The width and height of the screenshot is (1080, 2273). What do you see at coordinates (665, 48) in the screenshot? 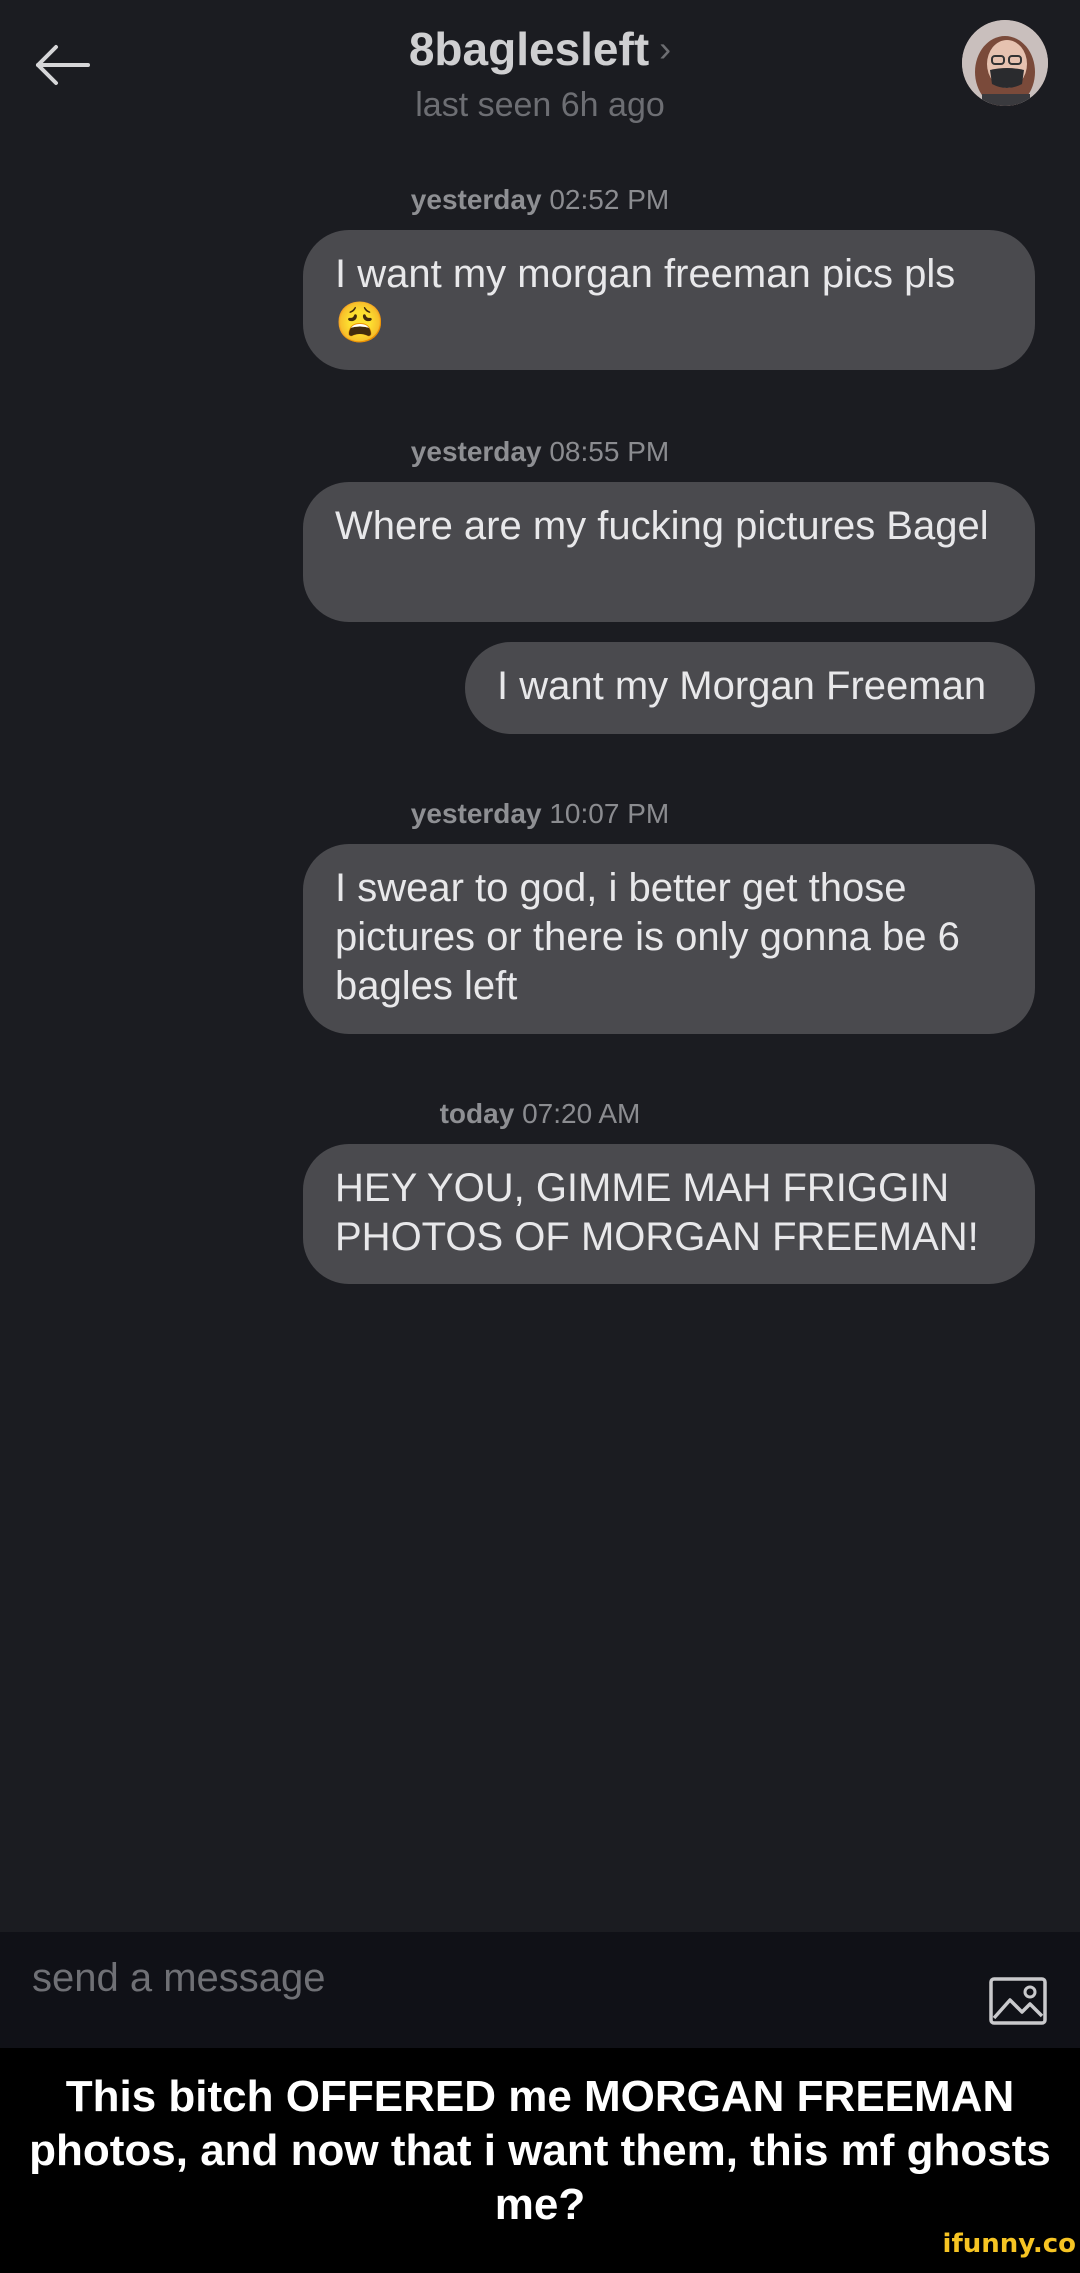
I see `chevron-right-icon: ›` at bounding box center [665, 48].